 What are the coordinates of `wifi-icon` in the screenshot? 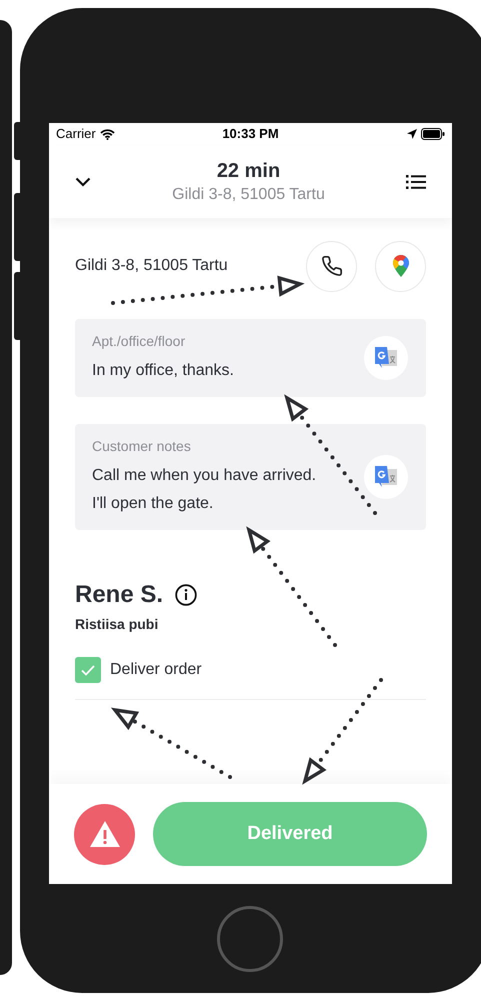 It's located at (107, 134).